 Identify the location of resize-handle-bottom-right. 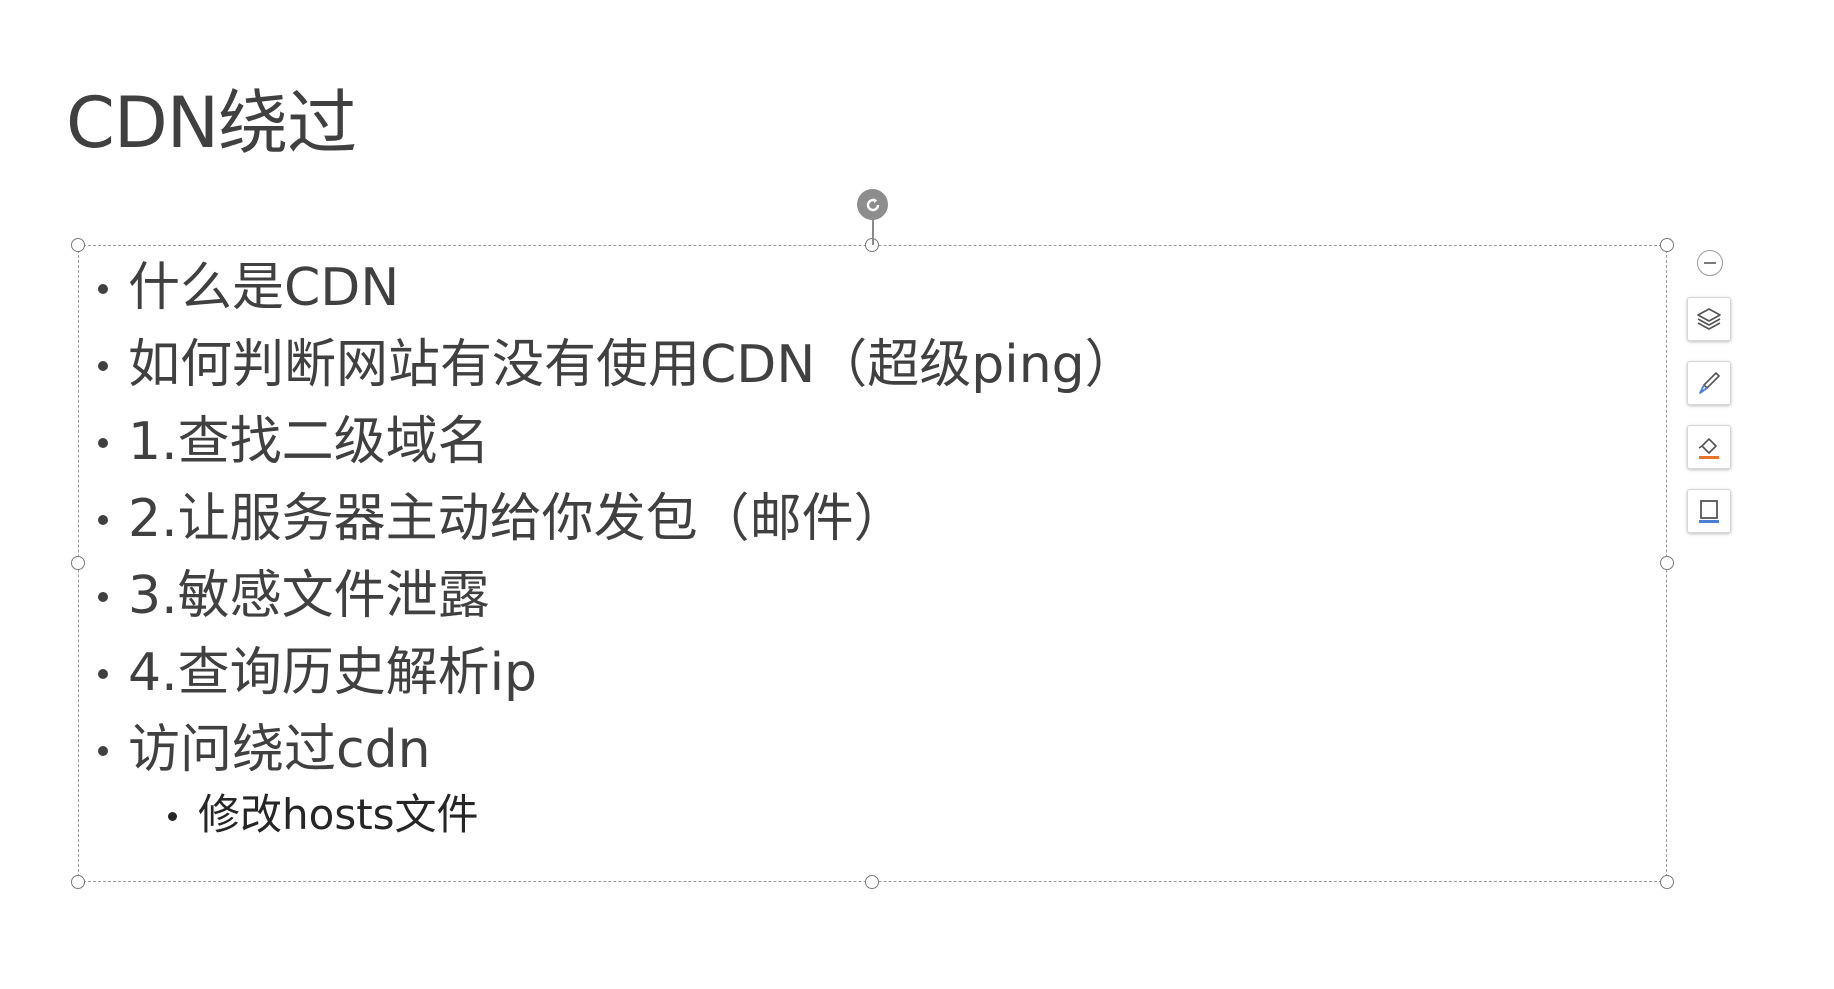
(1667, 882).